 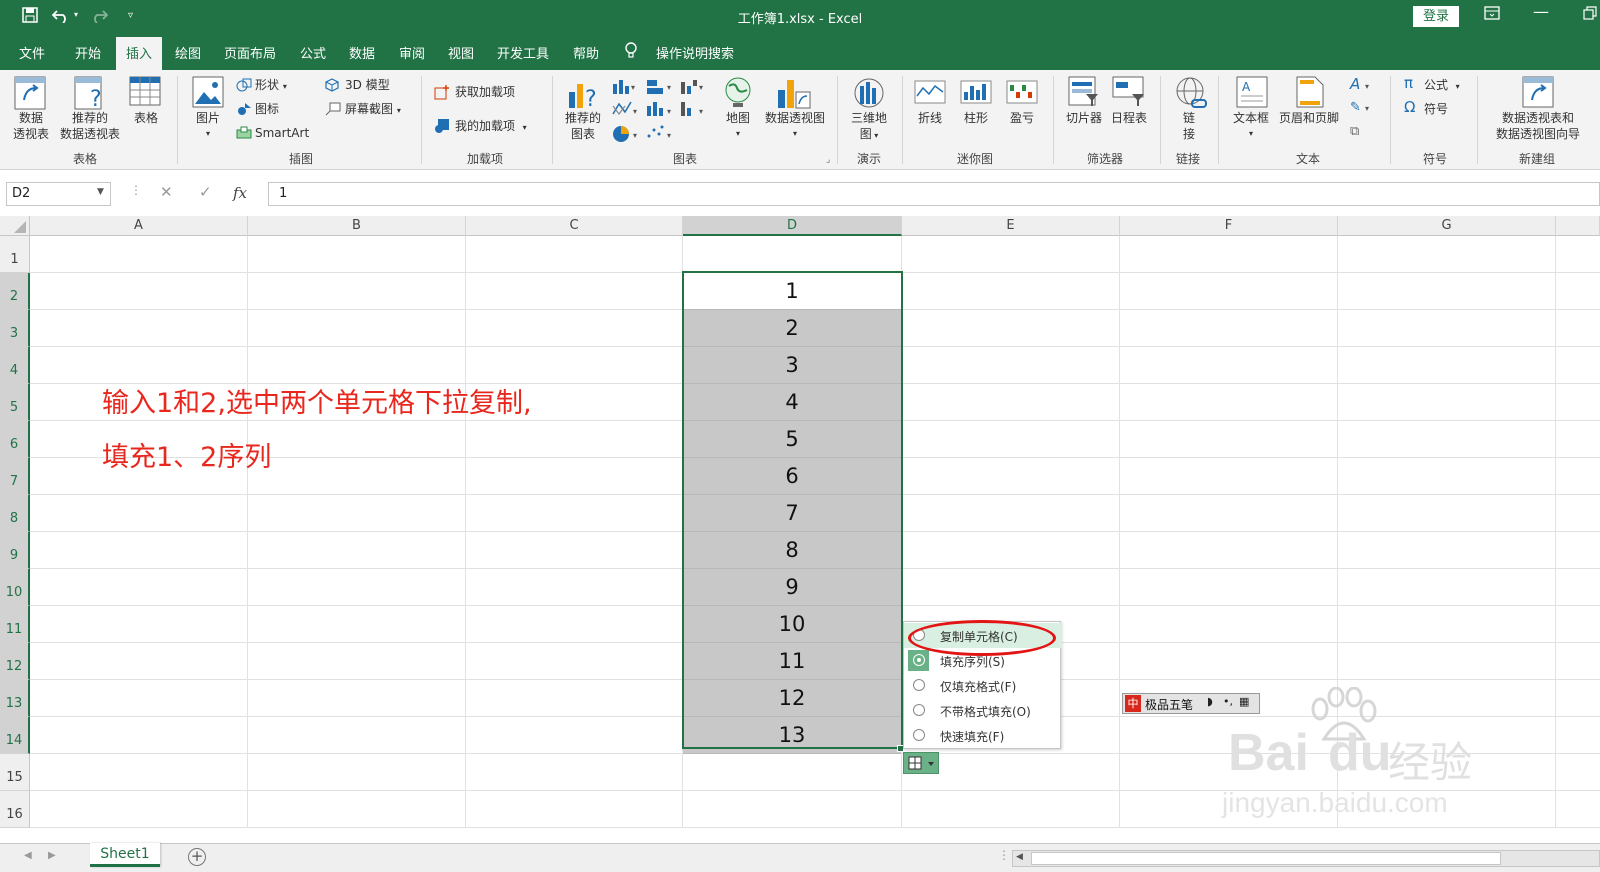 What do you see at coordinates (1309, 118) in the screenshot?
I see `header-footer-button: 页眉和页脚` at bounding box center [1309, 118].